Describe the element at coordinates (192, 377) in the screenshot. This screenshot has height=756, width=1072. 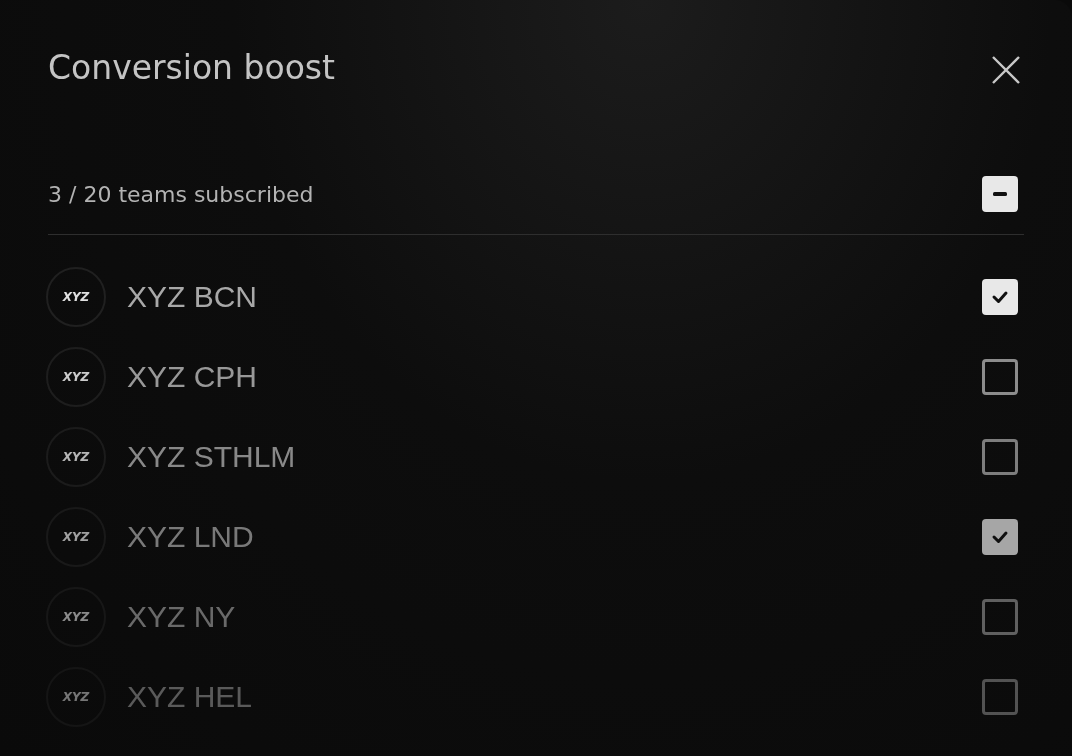
I see `team-name: XYZ CPH` at that location.